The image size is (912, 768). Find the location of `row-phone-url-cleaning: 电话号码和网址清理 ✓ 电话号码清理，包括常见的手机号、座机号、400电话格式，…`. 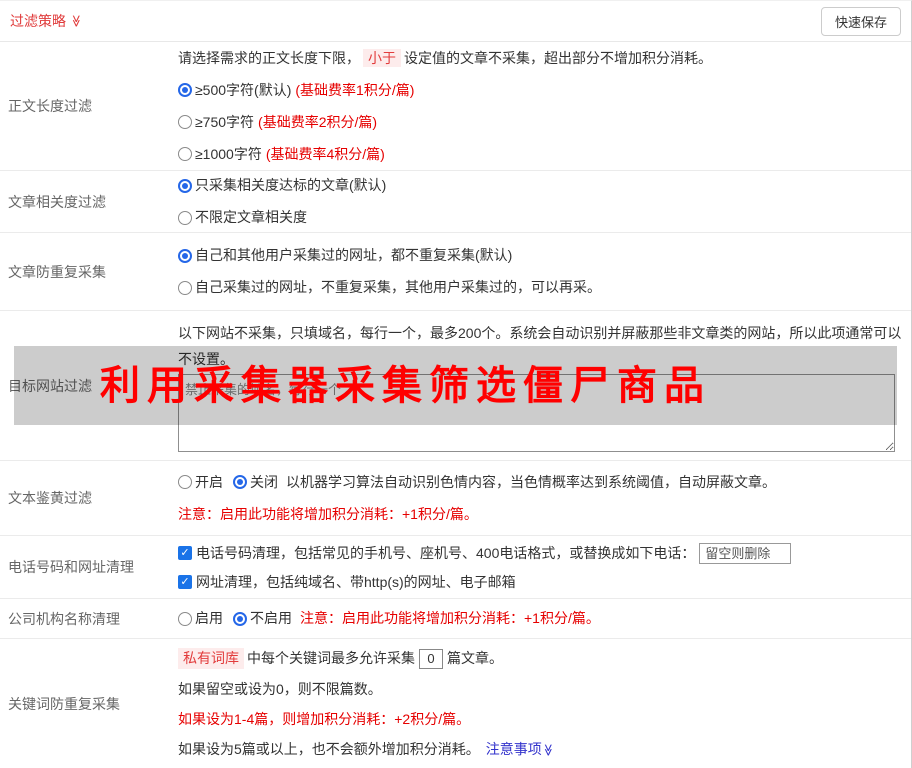

row-phone-url-cleaning: 电话号码和网址清理 ✓ 电话号码清理，包括常见的手机号、座机号、400电话格式，… is located at coordinates (455, 567).